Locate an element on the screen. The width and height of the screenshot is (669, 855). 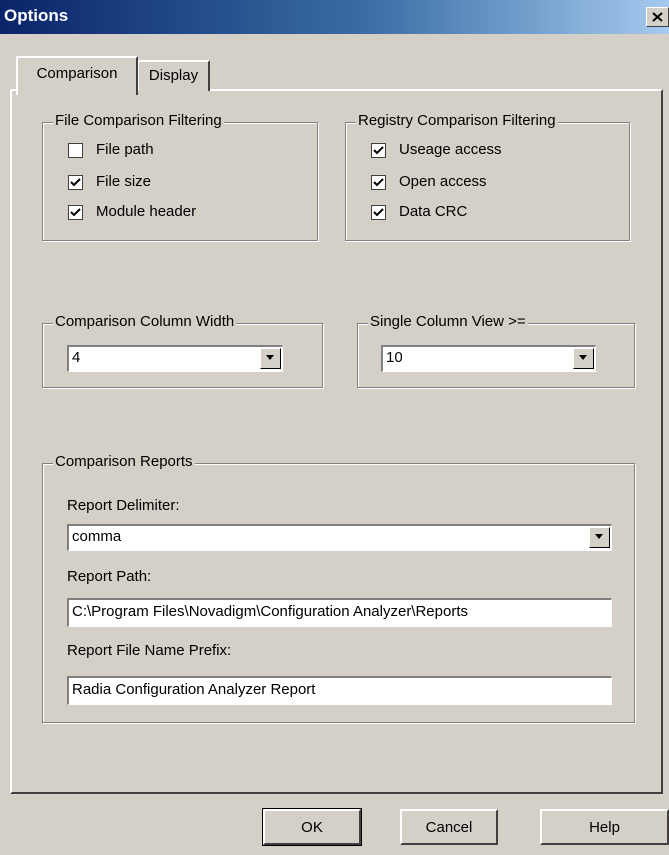
report-delimiter-dropdown-button is located at coordinates (599, 537).